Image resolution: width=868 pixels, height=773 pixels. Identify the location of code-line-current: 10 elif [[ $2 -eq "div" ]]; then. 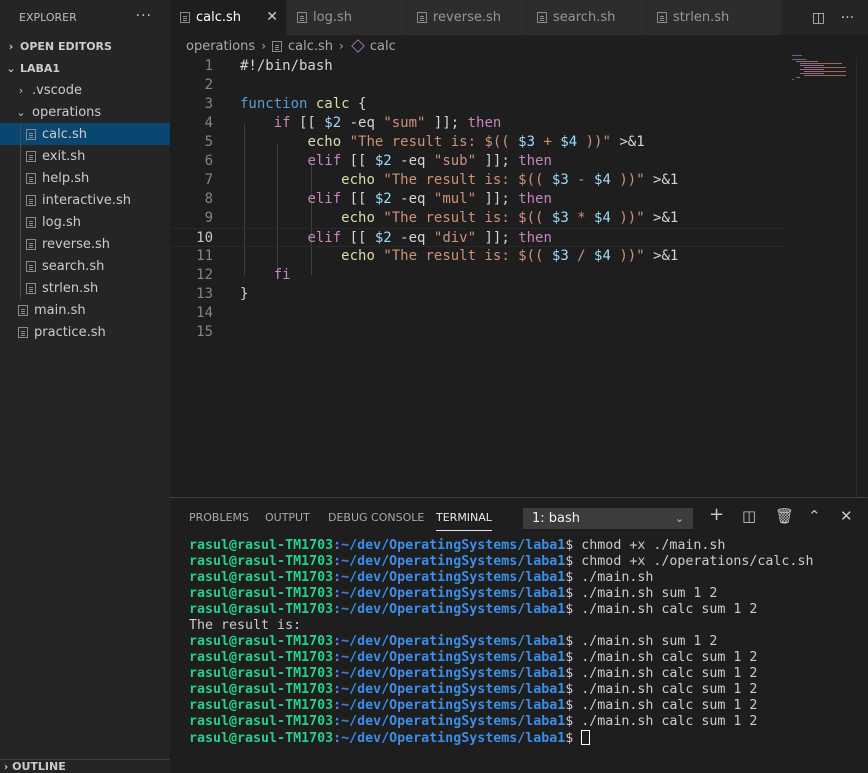
(477, 237).